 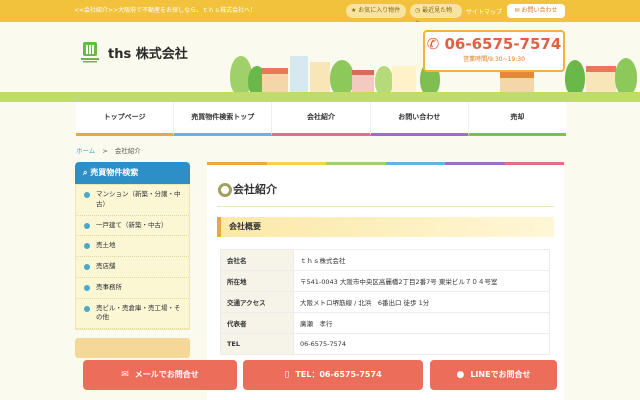 What do you see at coordinates (125, 119) in the screenshot?
I see `nav-top: トップページ` at bounding box center [125, 119].